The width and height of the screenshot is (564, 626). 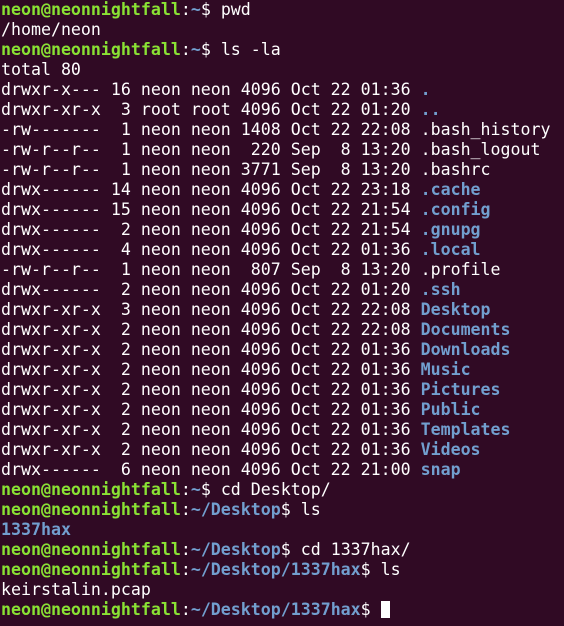 What do you see at coordinates (450, 249) in the screenshot?
I see `ls-entry-dirname: .local` at bounding box center [450, 249].